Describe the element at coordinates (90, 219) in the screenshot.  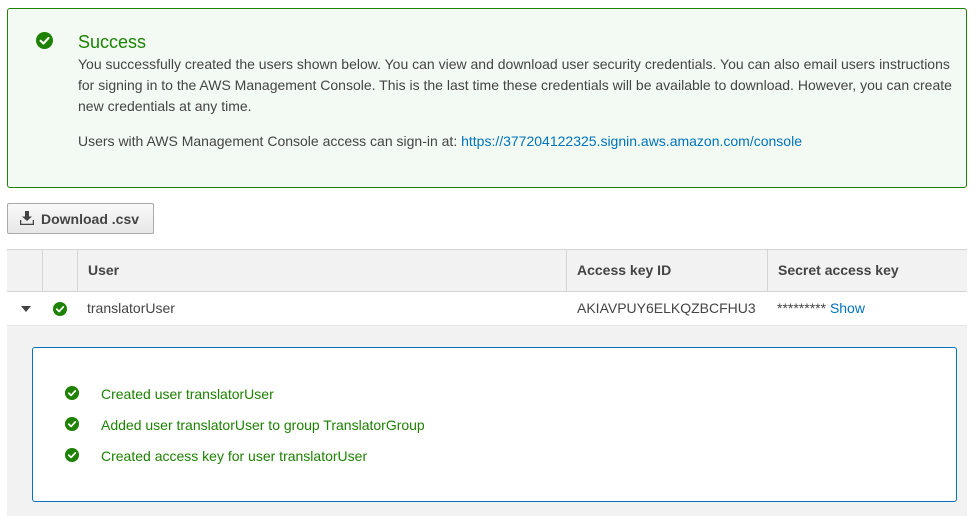
I see `download-csv-label: Download .csv` at that location.